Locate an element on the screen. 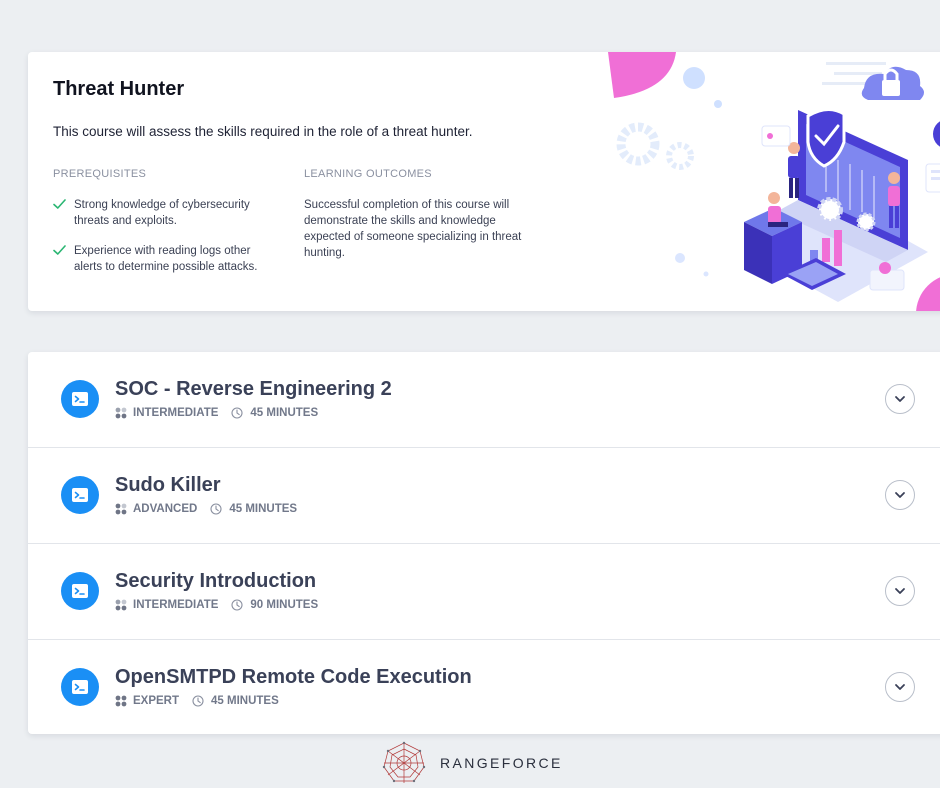 The height and width of the screenshot is (788, 940). brand-name: RANGEFORCE is located at coordinates (501, 763).